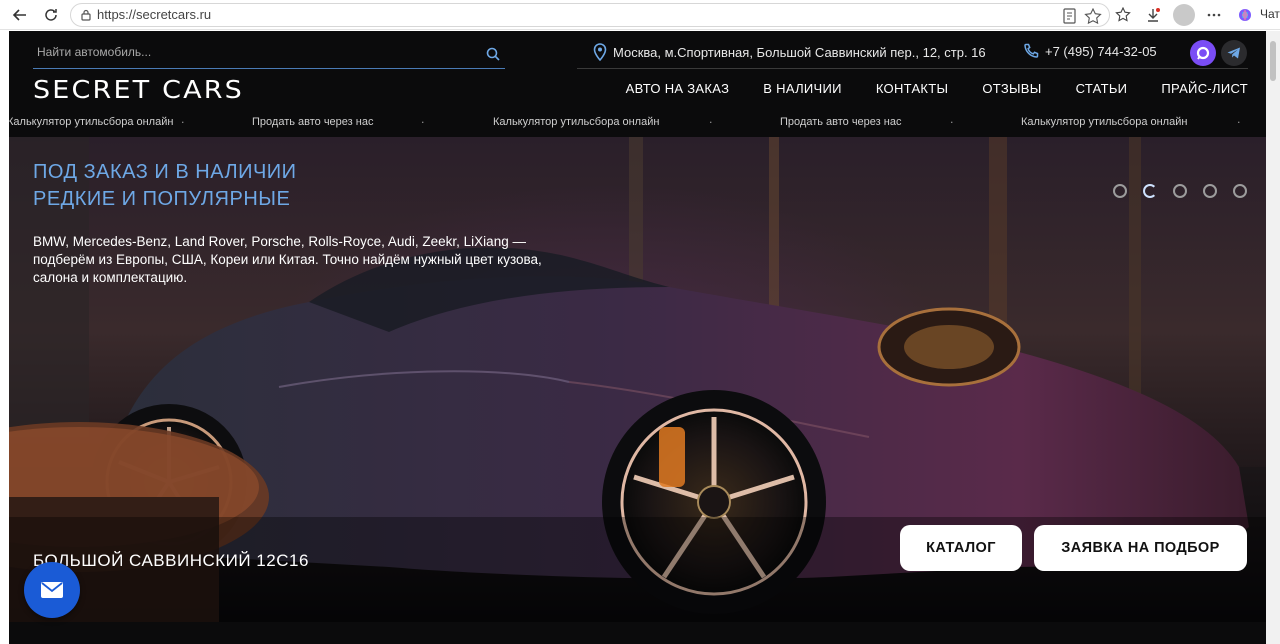  Describe the element at coordinates (1245, 15) in the screenshot. I see `copilot-icon` at that location.